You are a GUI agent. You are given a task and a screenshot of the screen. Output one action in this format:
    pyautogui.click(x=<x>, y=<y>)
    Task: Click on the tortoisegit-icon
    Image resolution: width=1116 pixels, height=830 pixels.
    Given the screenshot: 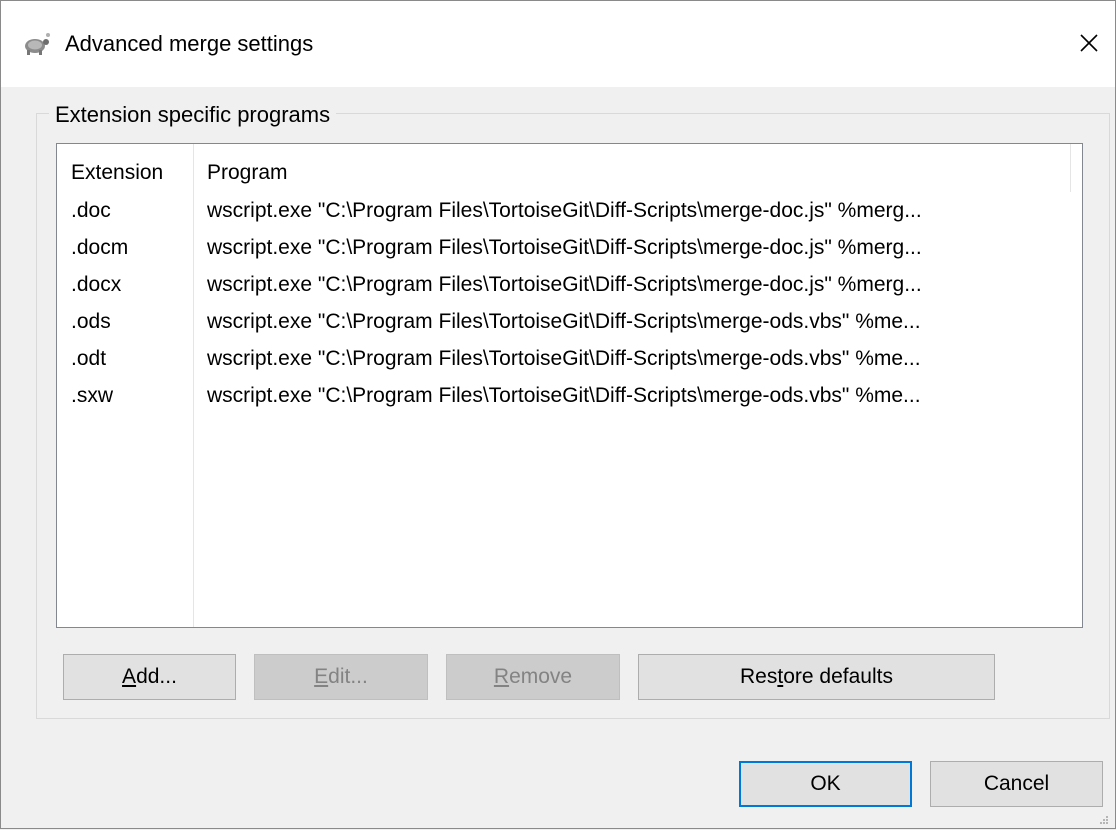 What is the action you would take?
    pyautogui.click(x=36, y=44)
    